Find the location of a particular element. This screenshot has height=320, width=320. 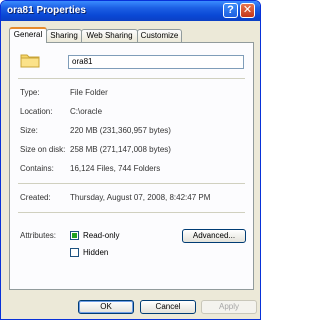

help-button: ? is located at coordinates (230, 10).